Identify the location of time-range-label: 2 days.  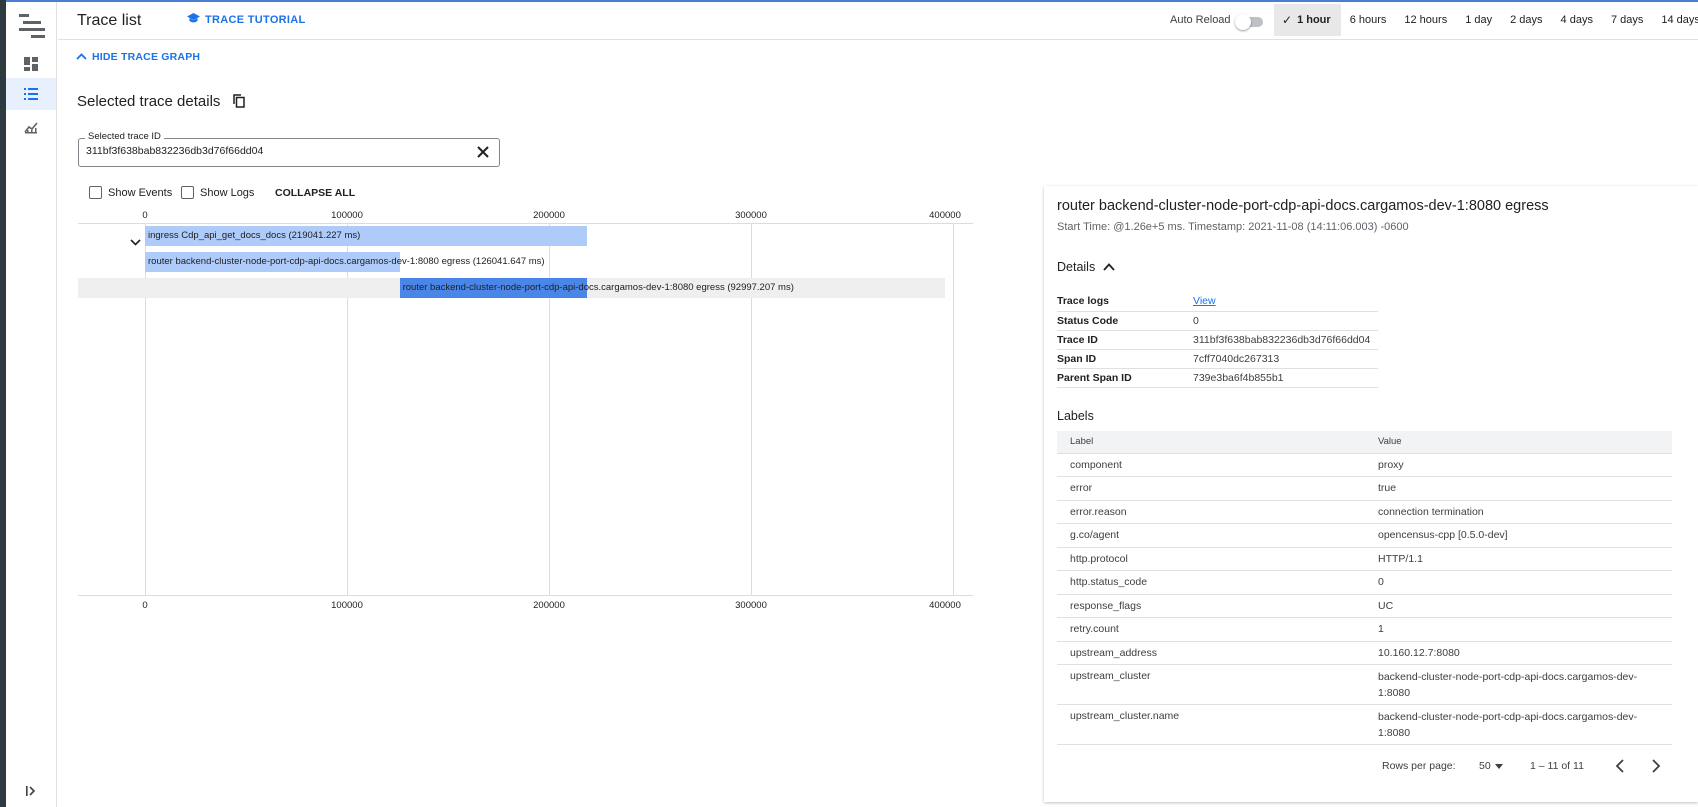
(1526, 20).